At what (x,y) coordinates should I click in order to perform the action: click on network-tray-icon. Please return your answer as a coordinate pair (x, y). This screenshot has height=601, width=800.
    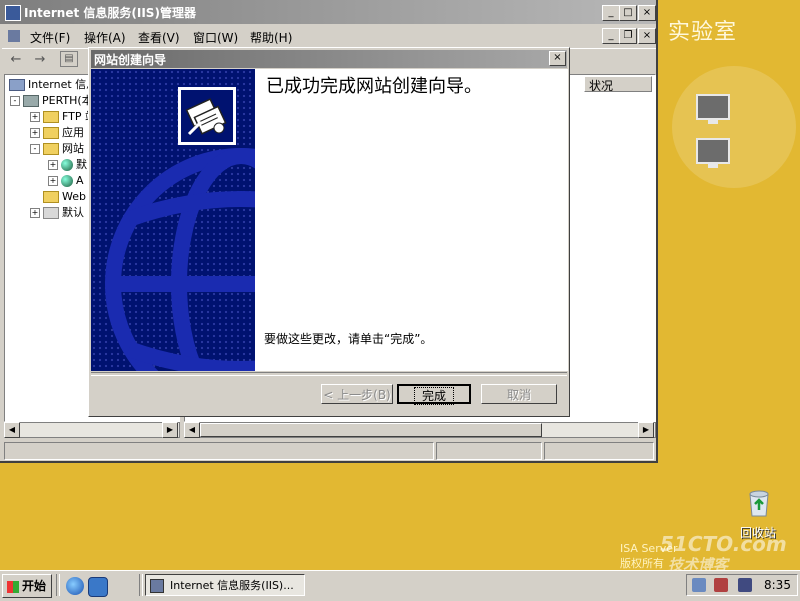
    Looking at the image, I should click on (699, 585).